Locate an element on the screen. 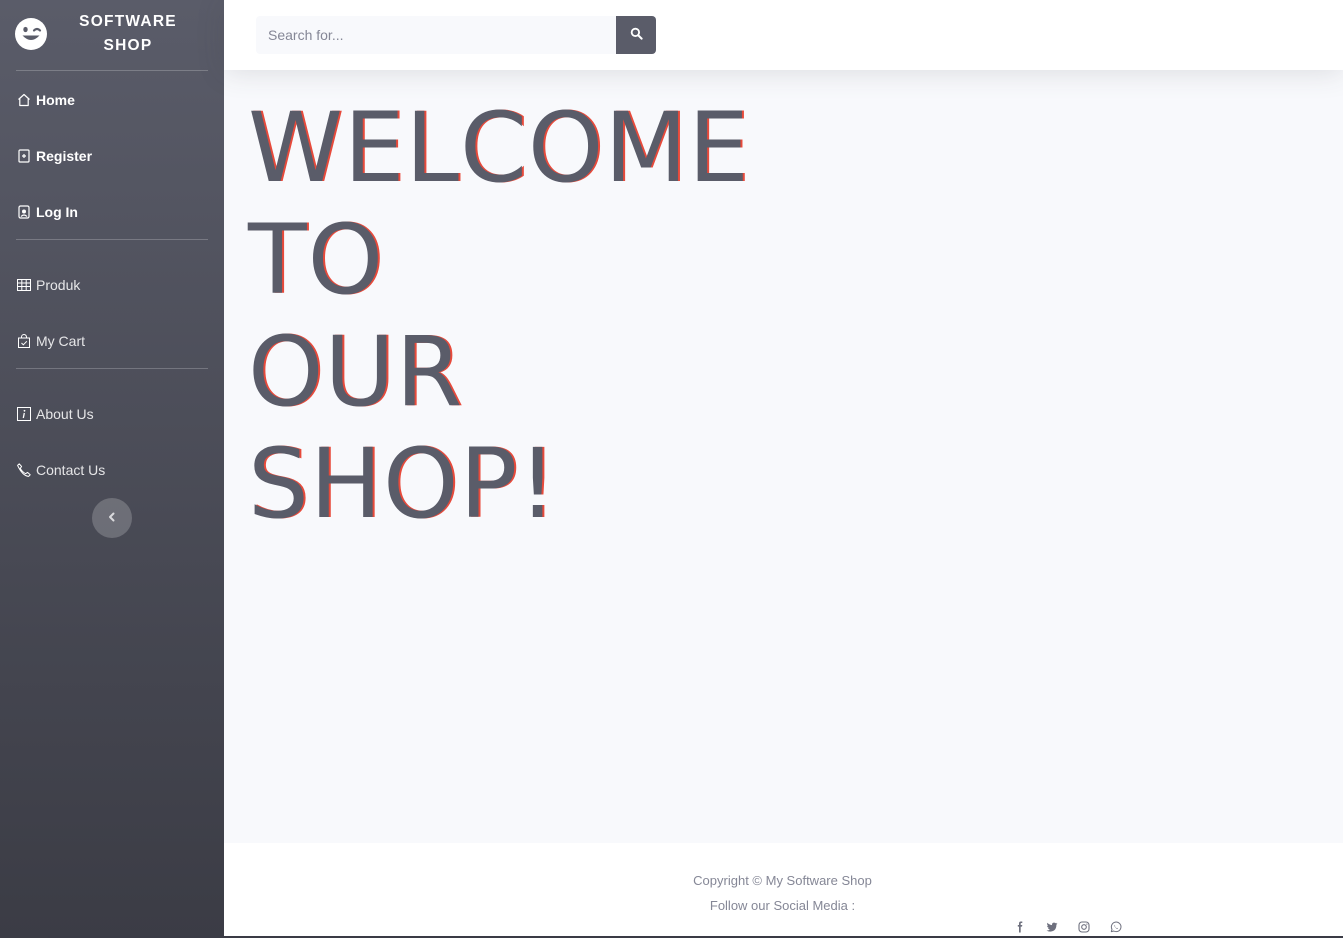 The height and width of the screenshot is (938, 1343). person-badge-icon is located at coordinates (24, 212).